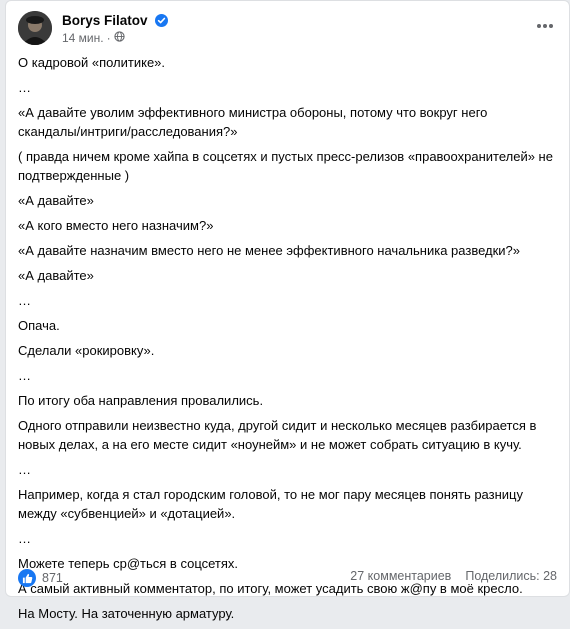 Image resolution: width=570 pixels, height=629 pixels. I want to click on reactions-summary: 871, so click(40, 578).